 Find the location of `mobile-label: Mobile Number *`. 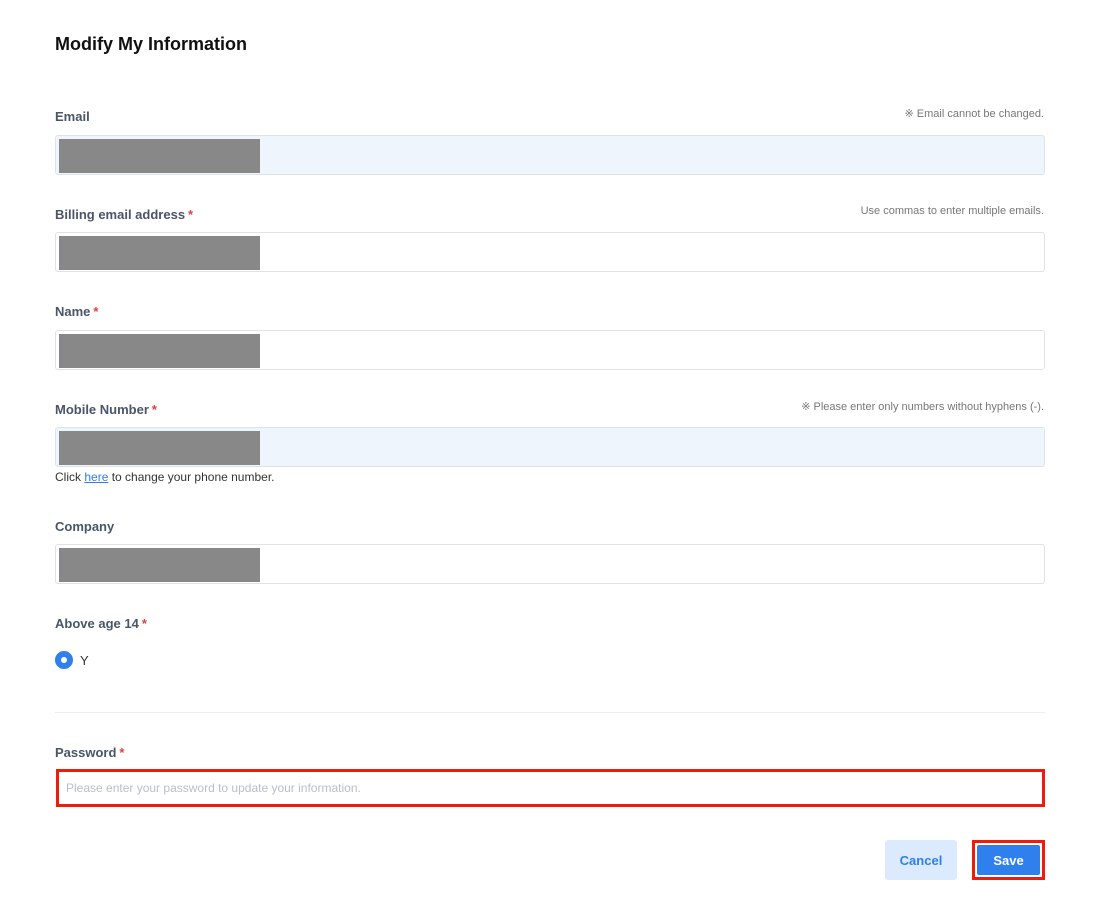

mobile-label: Mobile Number * is located at coordinates (106, 409).